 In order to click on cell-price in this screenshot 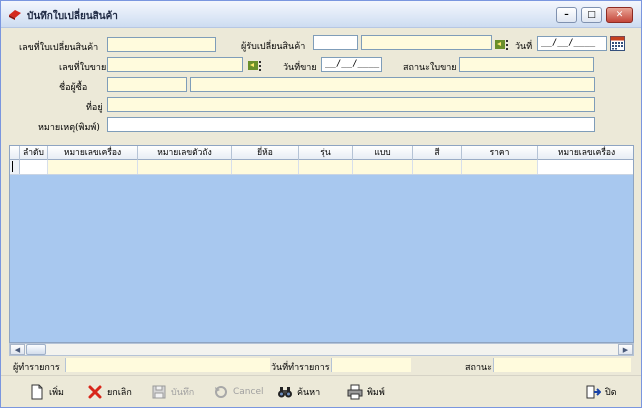, I will do `click(500, 167)`.